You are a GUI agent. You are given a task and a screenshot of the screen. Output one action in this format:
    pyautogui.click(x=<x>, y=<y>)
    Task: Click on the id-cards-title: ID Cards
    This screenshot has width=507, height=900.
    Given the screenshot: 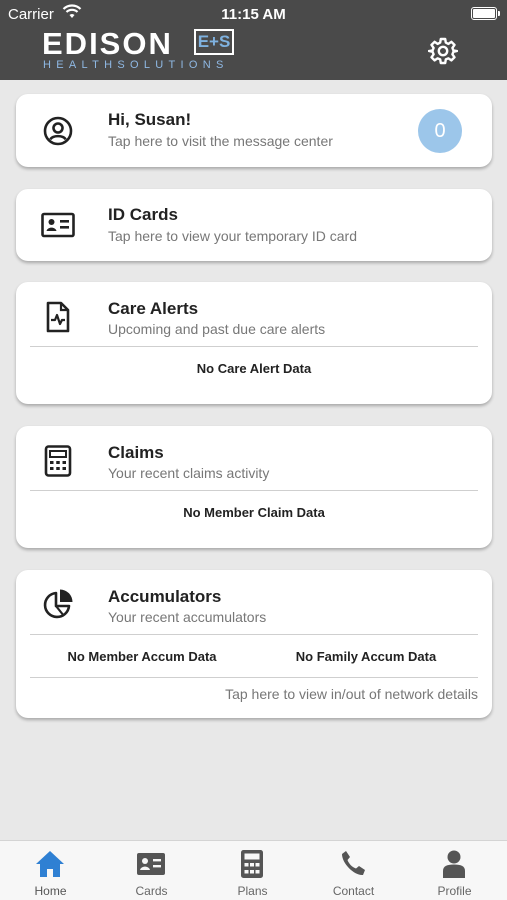 What is the action you would take?
    pyautogui.click(x=143, y=214)
    